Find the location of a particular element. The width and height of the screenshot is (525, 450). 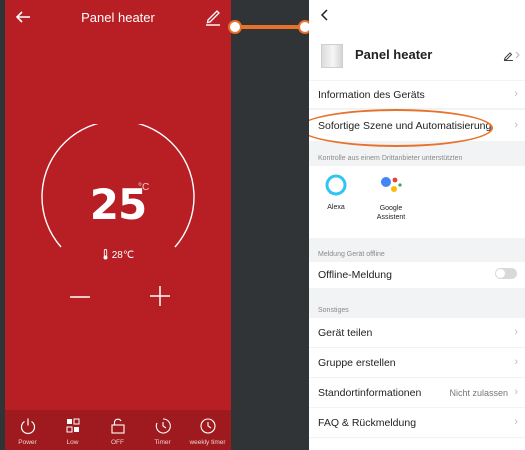

toggle-knob is located at coordinates (500, 273).